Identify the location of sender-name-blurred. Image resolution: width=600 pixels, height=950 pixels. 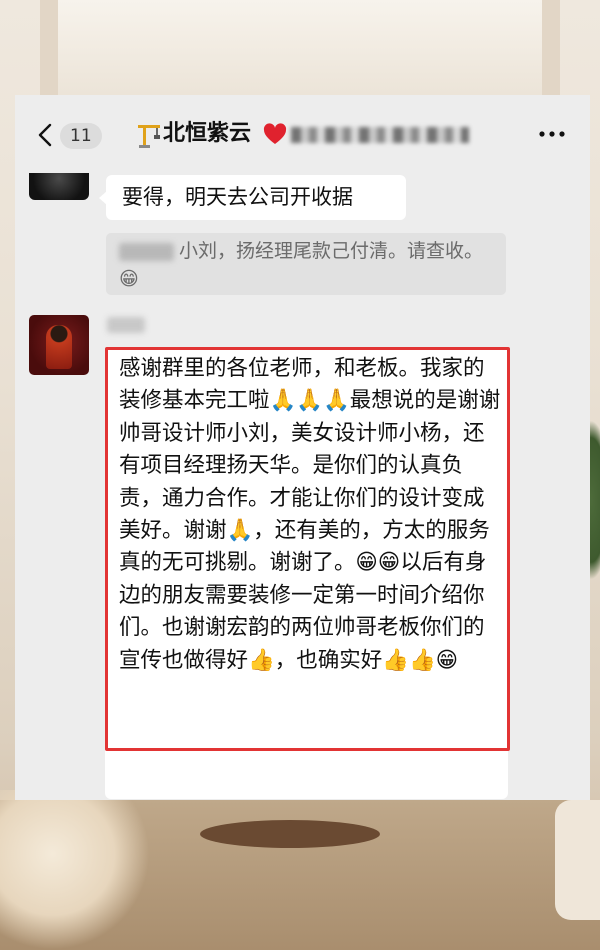
(126, 325).